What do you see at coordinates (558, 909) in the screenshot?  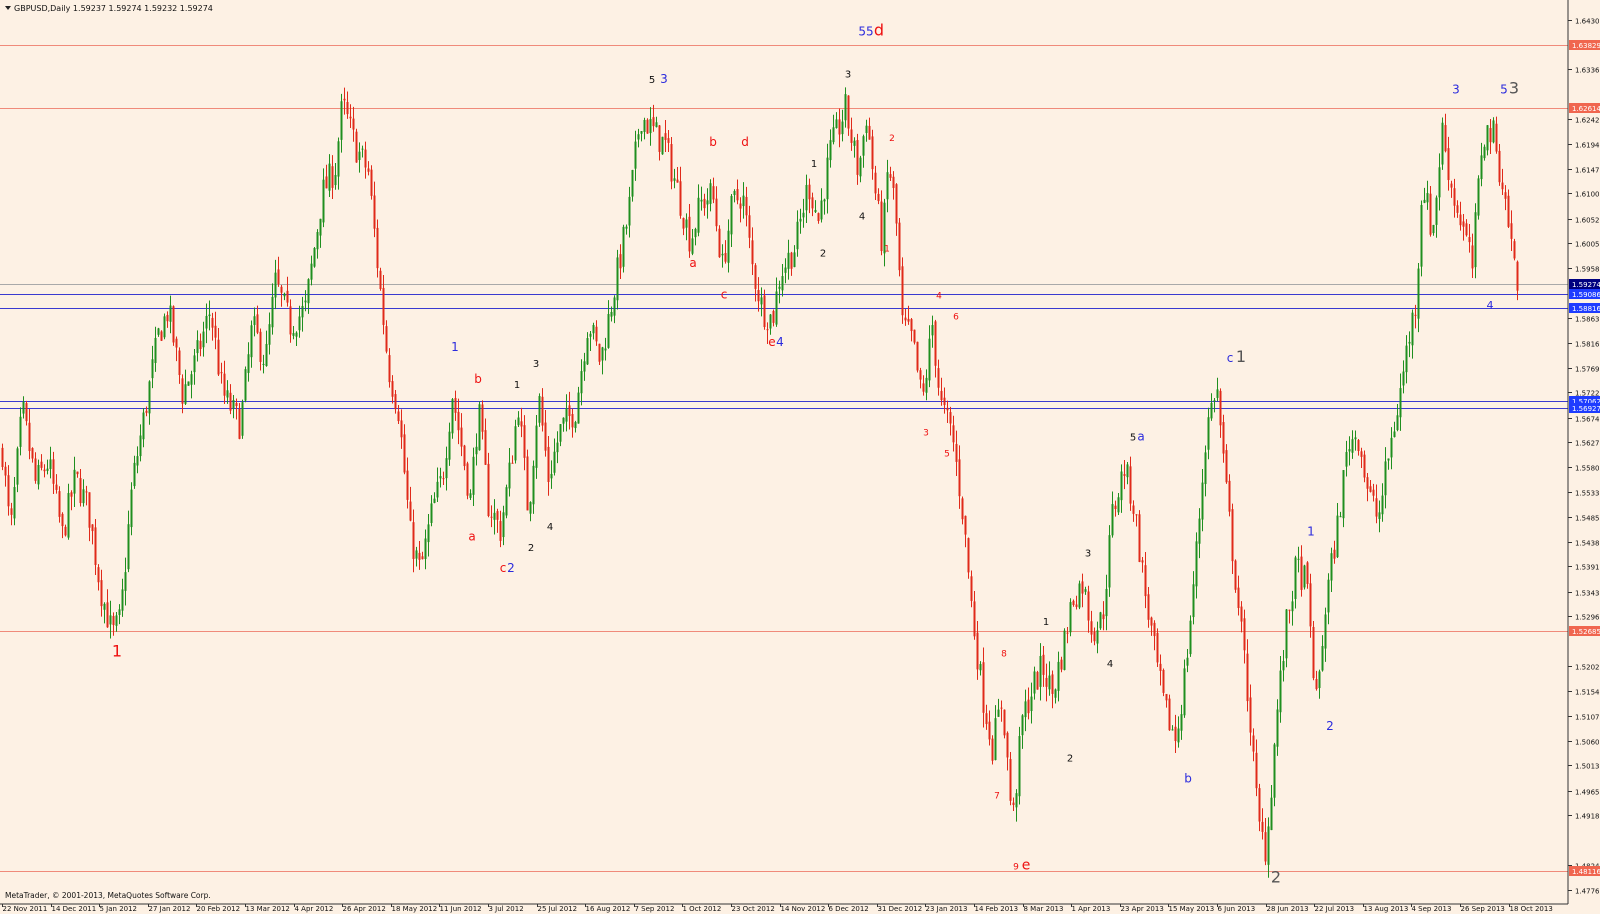 I see `time-tick-label: 25 Jul 2012` at bounding box center [558, 909].